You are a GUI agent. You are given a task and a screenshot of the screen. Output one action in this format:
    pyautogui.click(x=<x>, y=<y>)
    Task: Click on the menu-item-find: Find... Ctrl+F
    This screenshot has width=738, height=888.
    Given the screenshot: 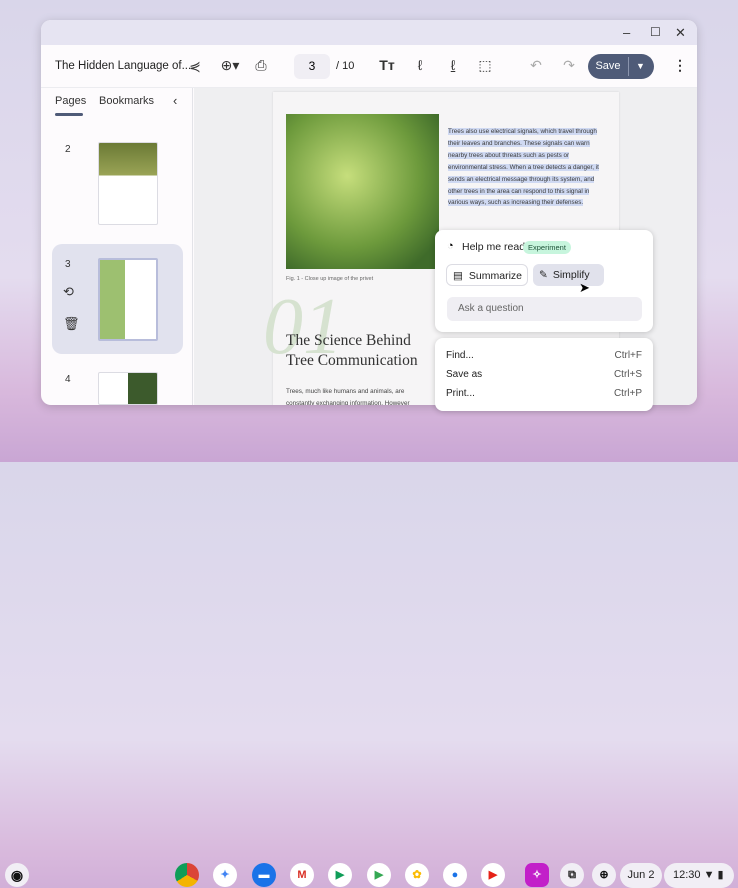 What is the action you would take?
    pyautogui.click(x=544, y=355)
    